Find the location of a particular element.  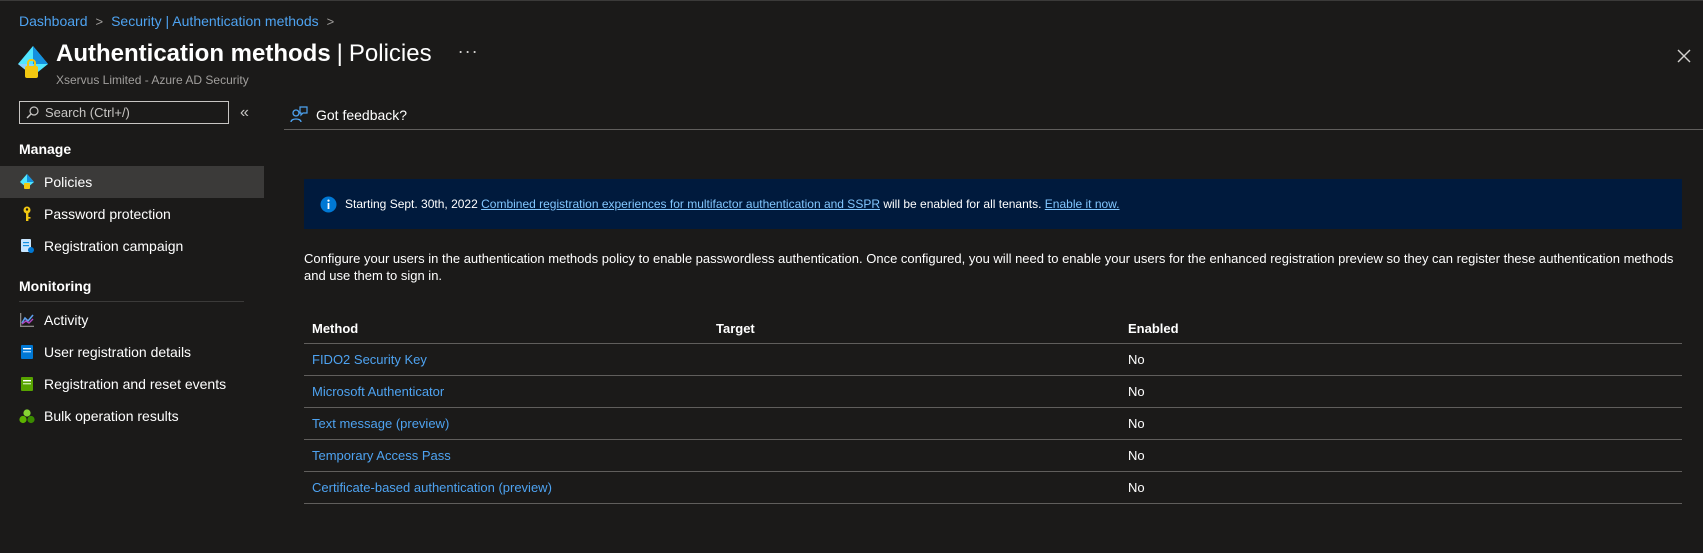

tenant-subtitle: Xservus Limited - Azure AD Security is located at coordinates (152, 80).